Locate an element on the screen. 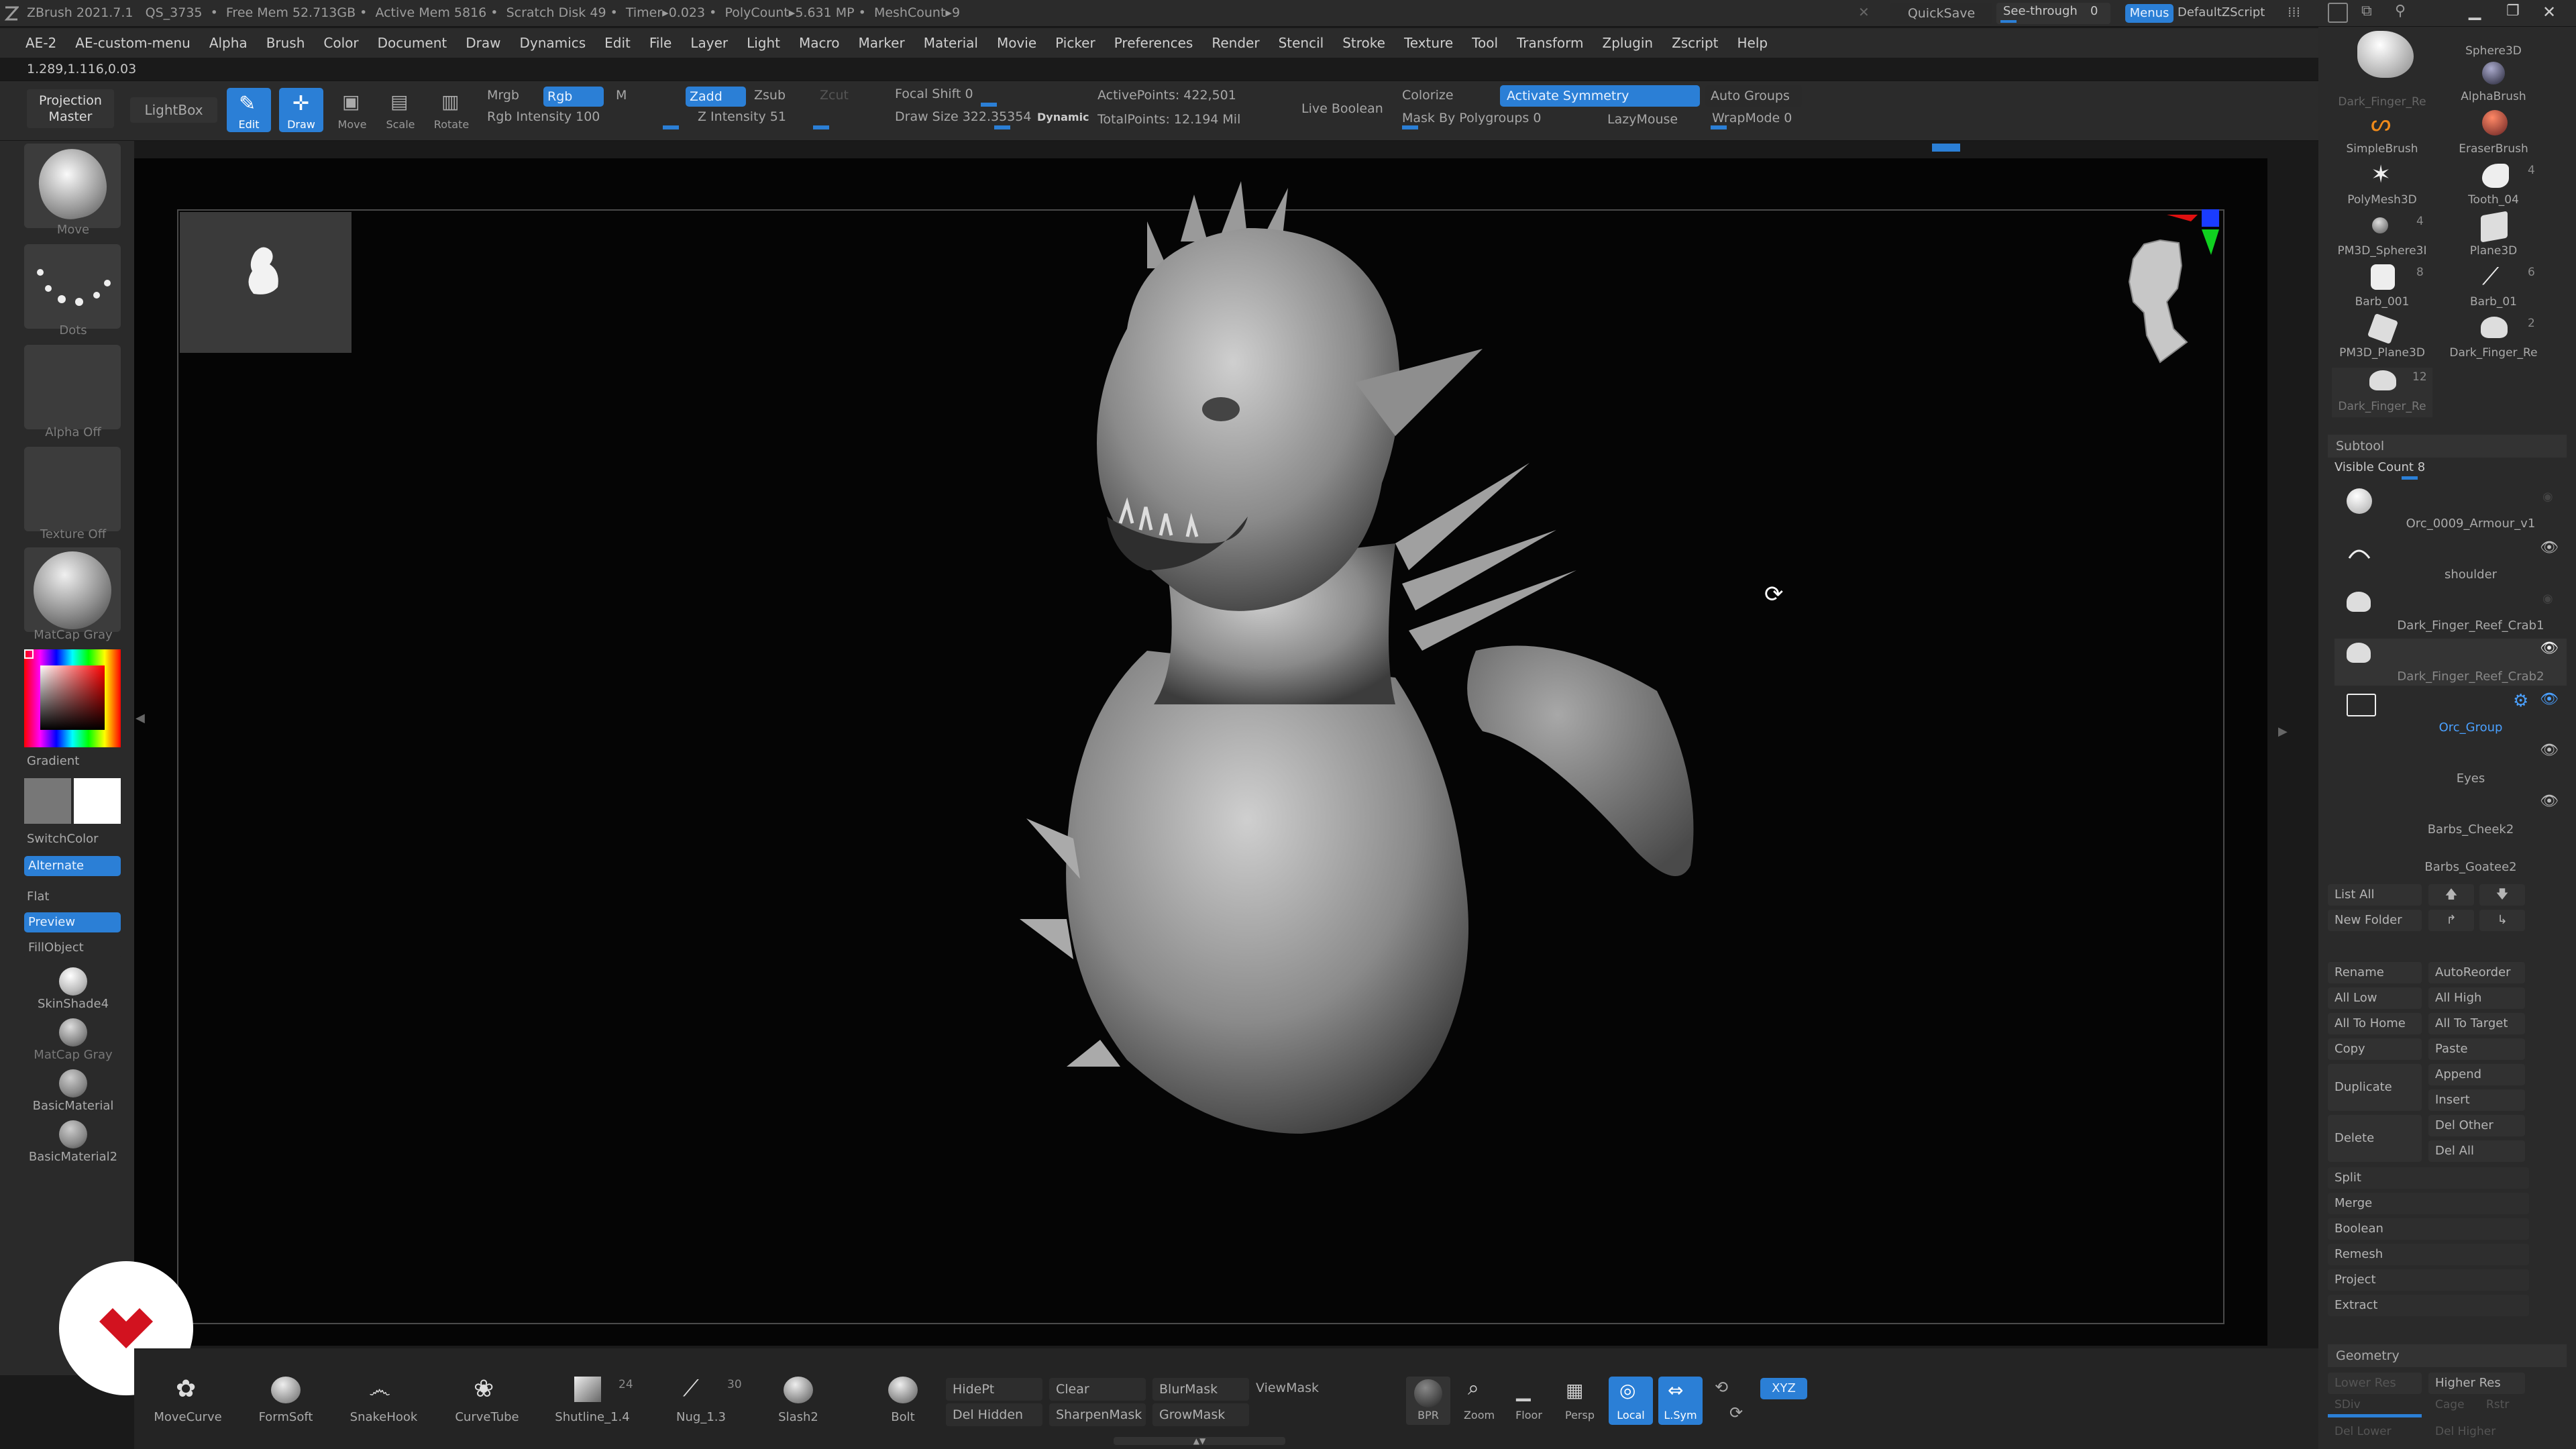 The width and height of the screenshot is (2576, 1449). all-low-button: All Low is located at coordinates (2375, 998).